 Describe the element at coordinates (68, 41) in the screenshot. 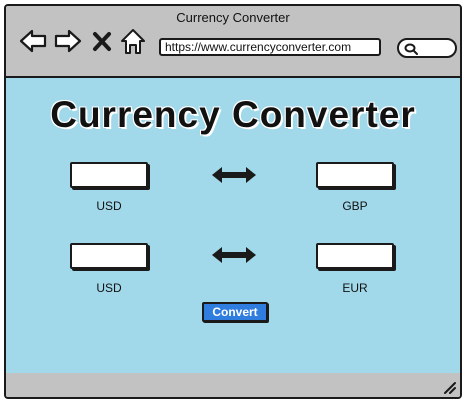

I see `forward-arrow-icon` at that location.